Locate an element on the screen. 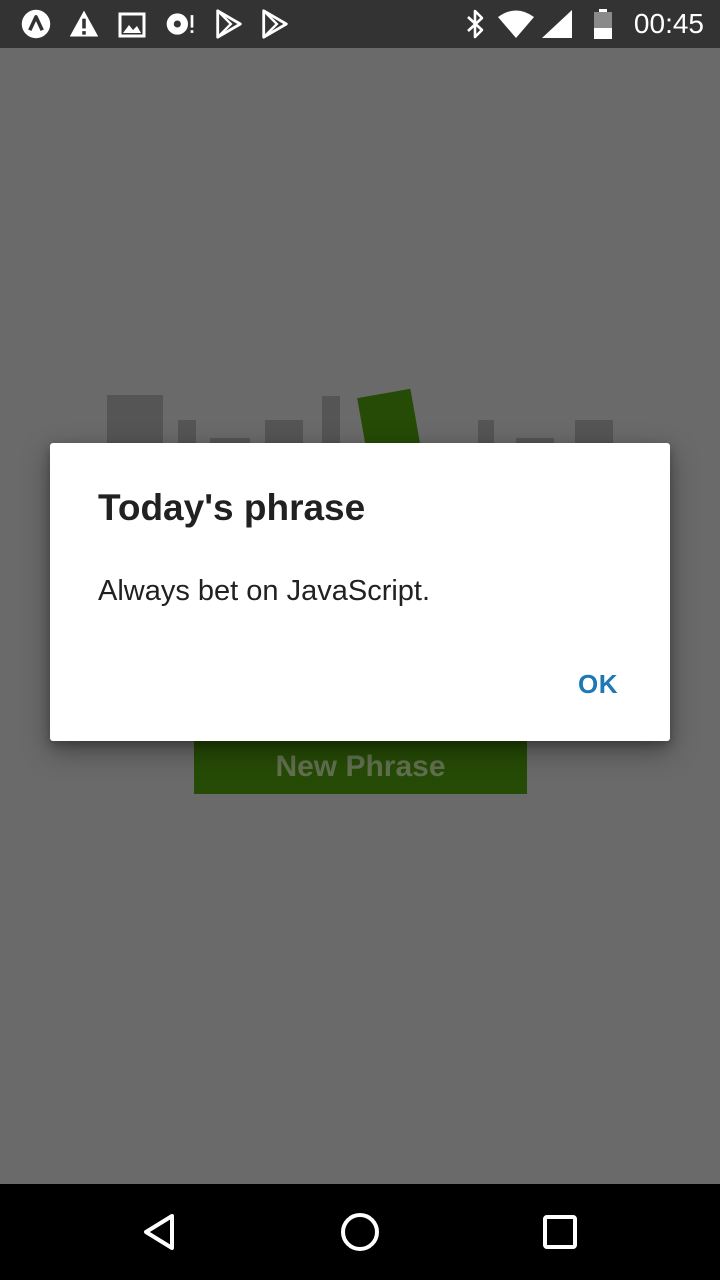 The width and height of the screenshot is (720, 1280). image-icon is located at coordinates (132, 25).